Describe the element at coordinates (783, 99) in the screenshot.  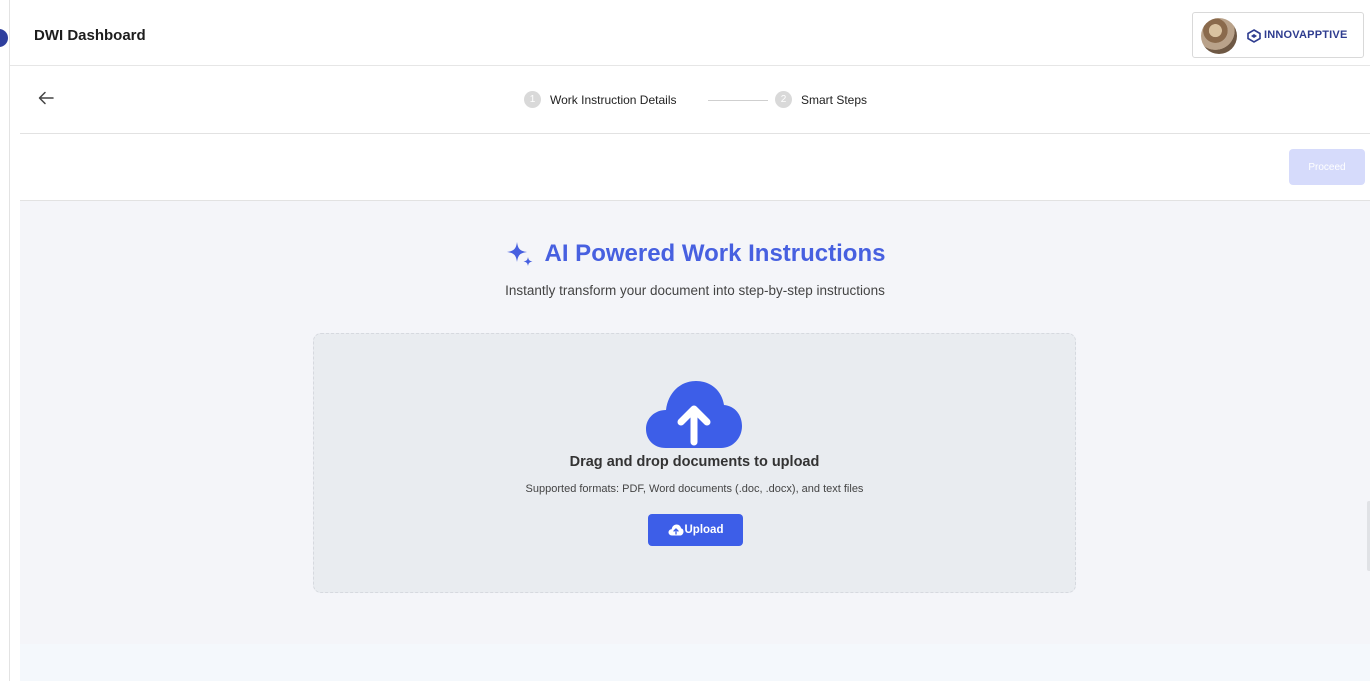
I see `step-number: 2` at that location.